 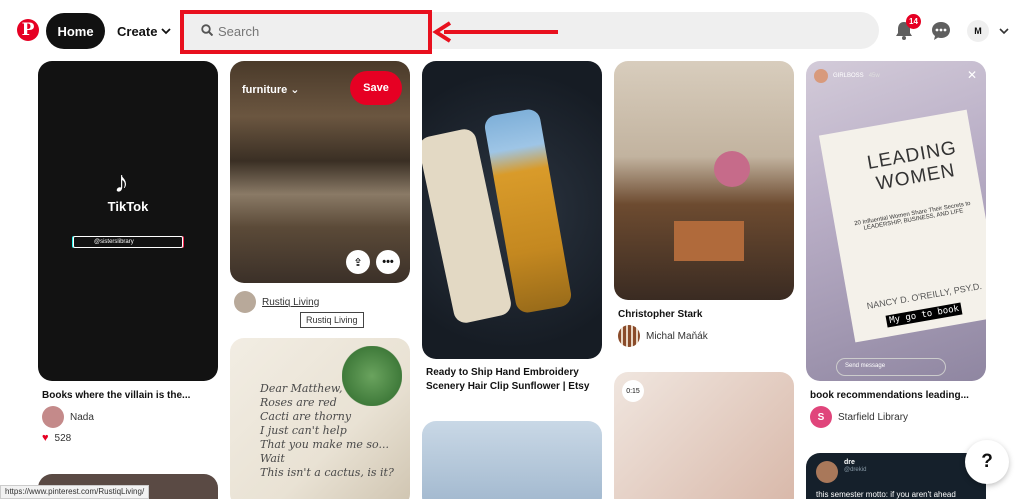 What do you see at coordinates (660, 315) in the screenshot?
I see `pin-title: Christopher Stark` at bounding box center [660, 315].